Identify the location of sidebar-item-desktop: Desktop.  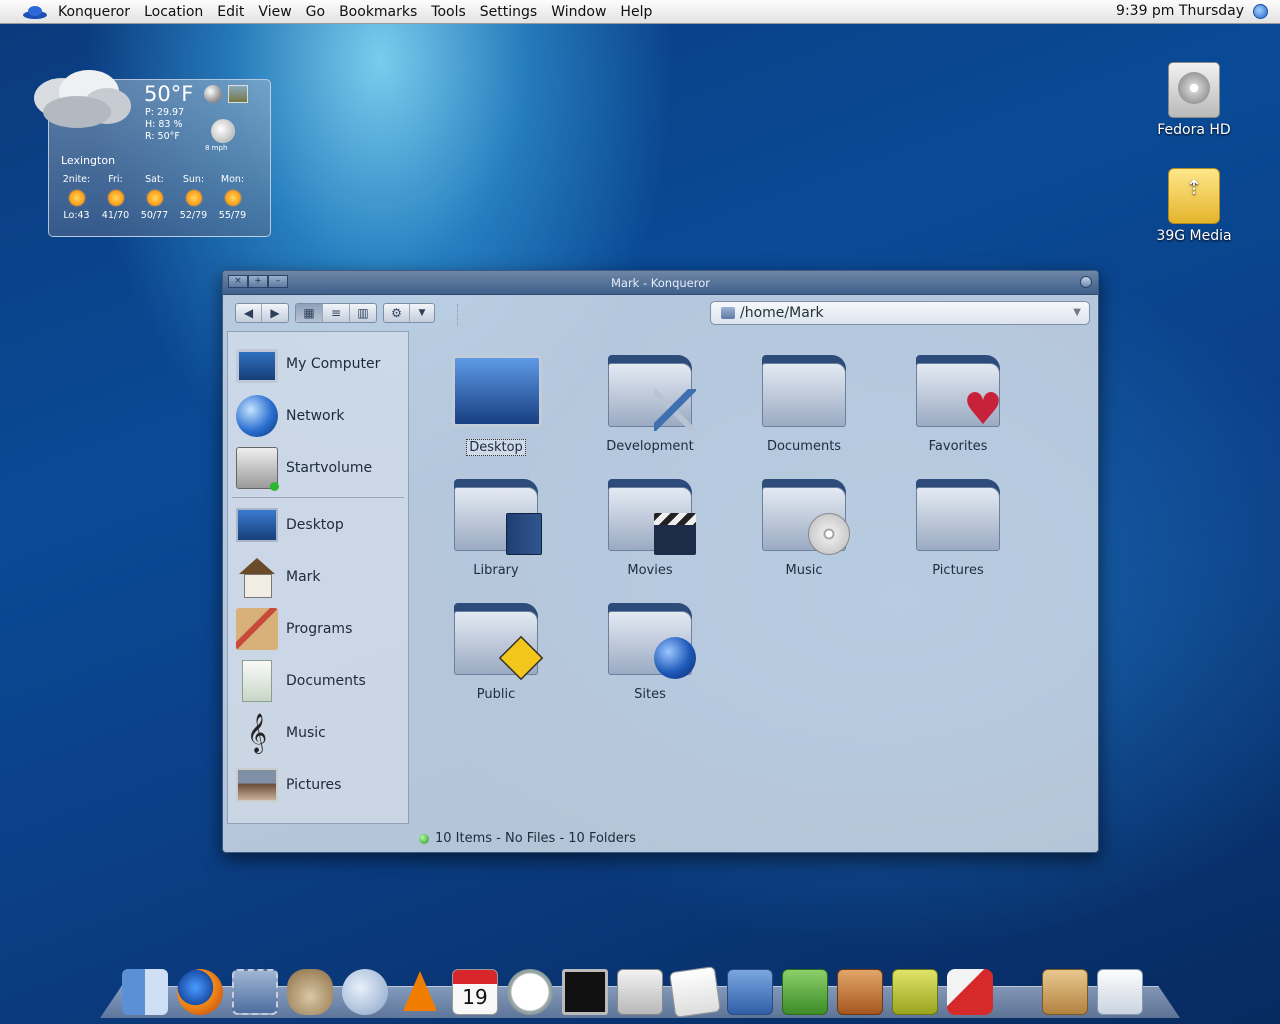
(321, 525).